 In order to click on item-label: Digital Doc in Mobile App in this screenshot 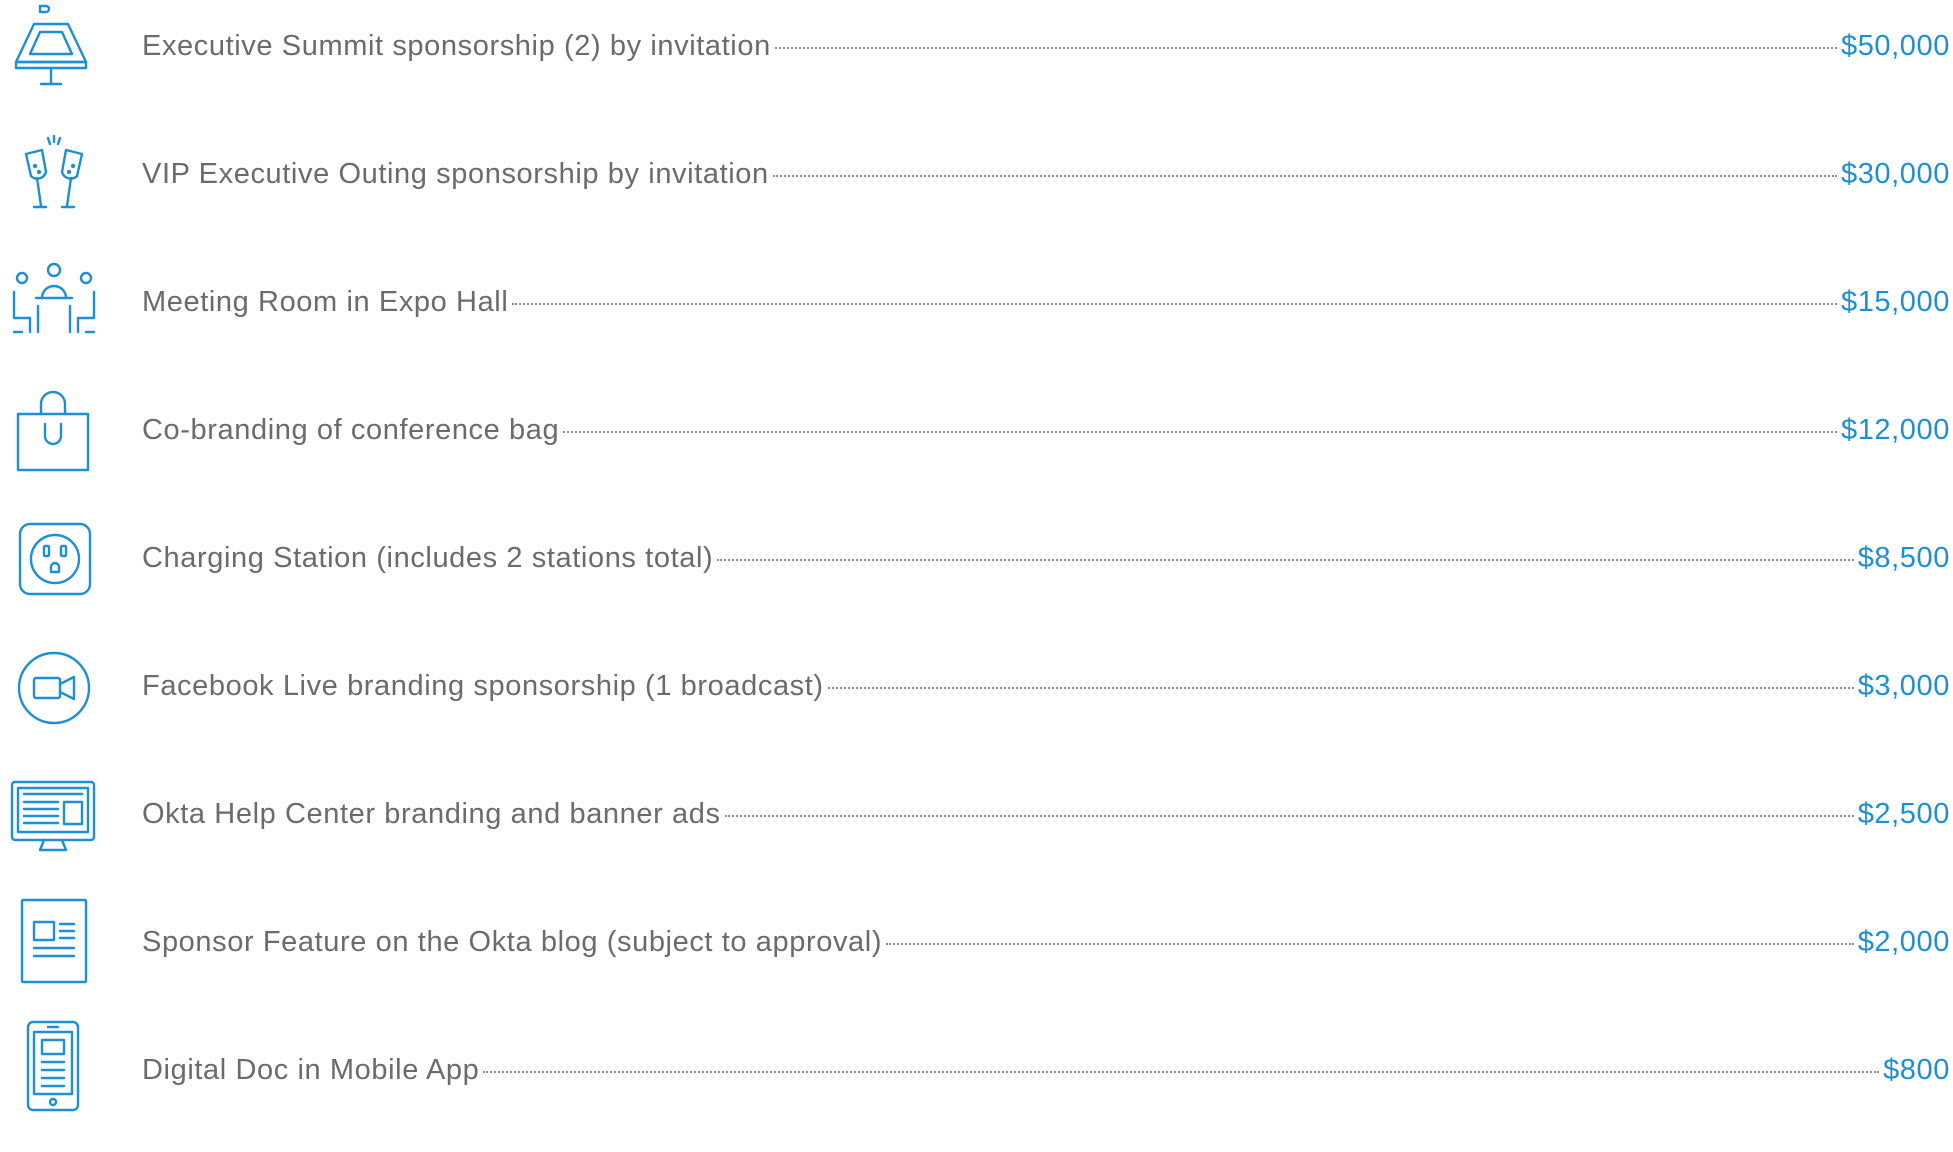, I will do `click(311, 1070)`.